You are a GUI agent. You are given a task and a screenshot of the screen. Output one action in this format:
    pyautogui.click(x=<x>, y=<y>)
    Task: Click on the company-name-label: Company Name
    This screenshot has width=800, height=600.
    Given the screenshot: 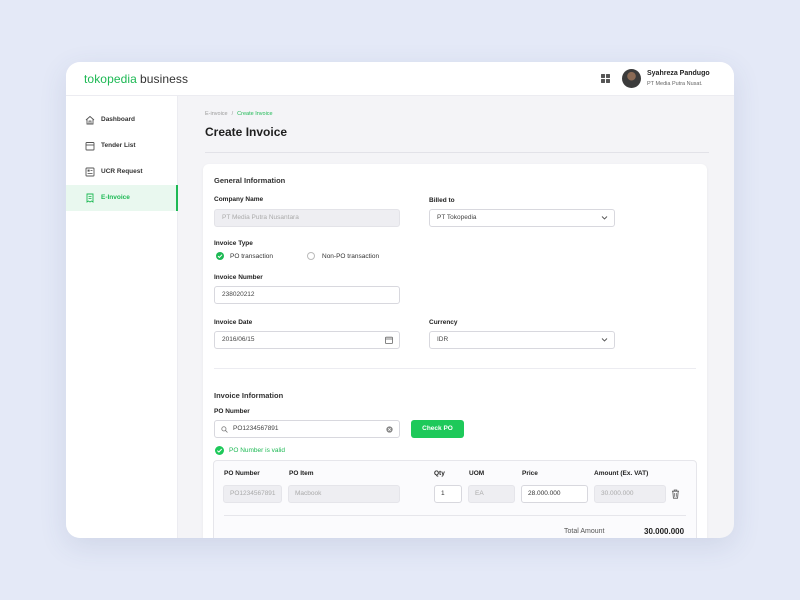 What is the action you would take?
    pyautogui.click(x=239, y=199)
    